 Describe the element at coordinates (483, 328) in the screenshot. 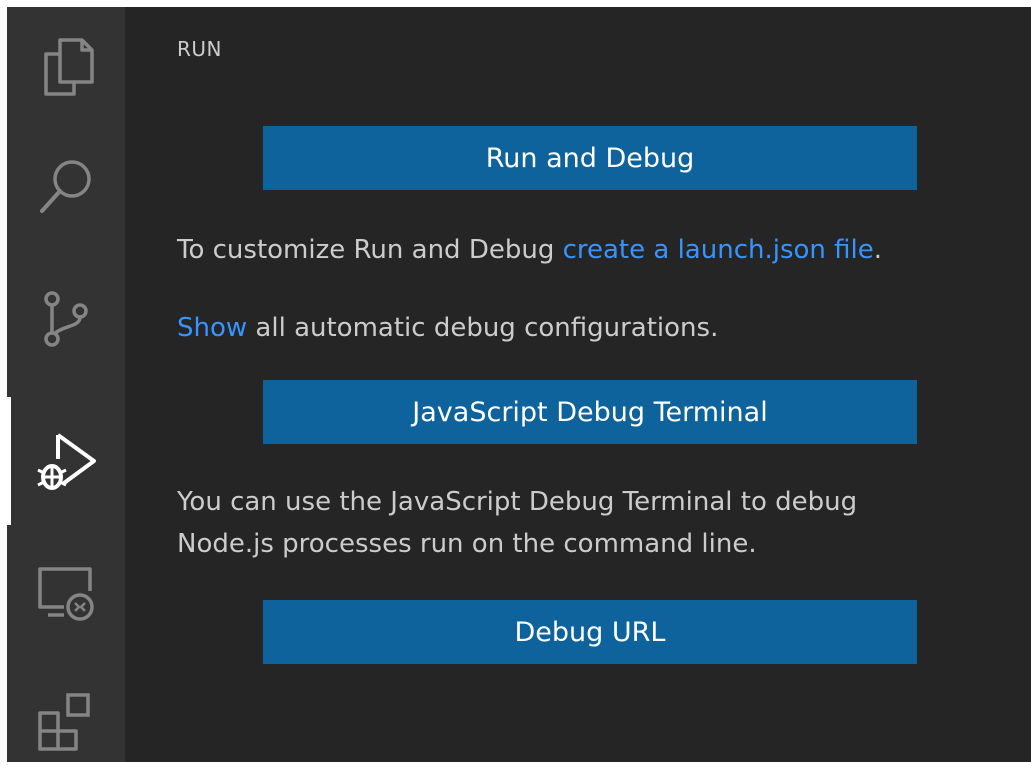

I see `show-configs-suffix: all automatic debug configurations.` at that location.